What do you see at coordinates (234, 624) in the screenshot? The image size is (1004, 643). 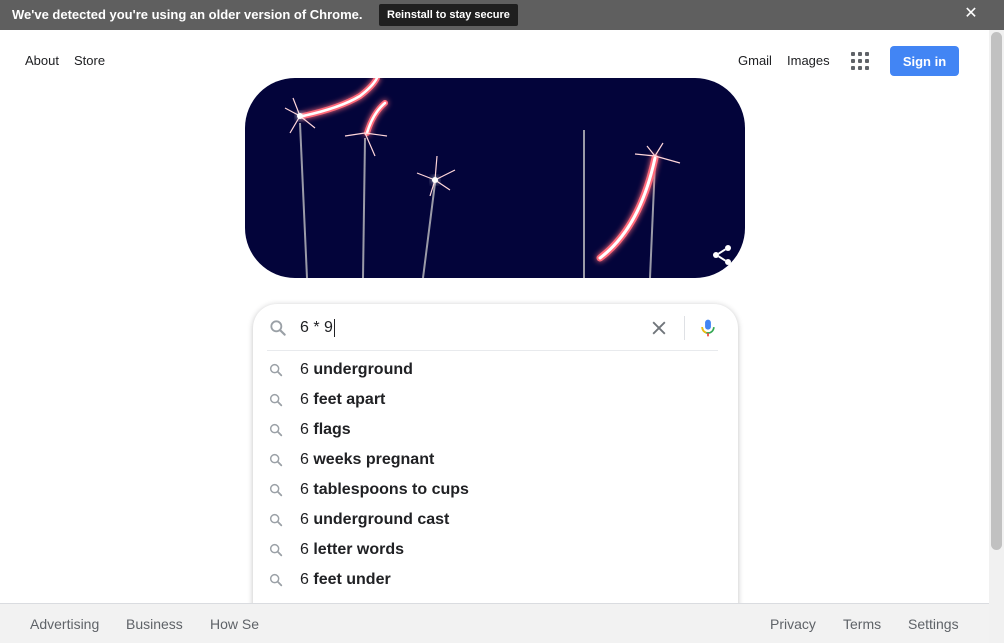 I see `how-search-works-link: How Se` at bounding box center [234, 624].